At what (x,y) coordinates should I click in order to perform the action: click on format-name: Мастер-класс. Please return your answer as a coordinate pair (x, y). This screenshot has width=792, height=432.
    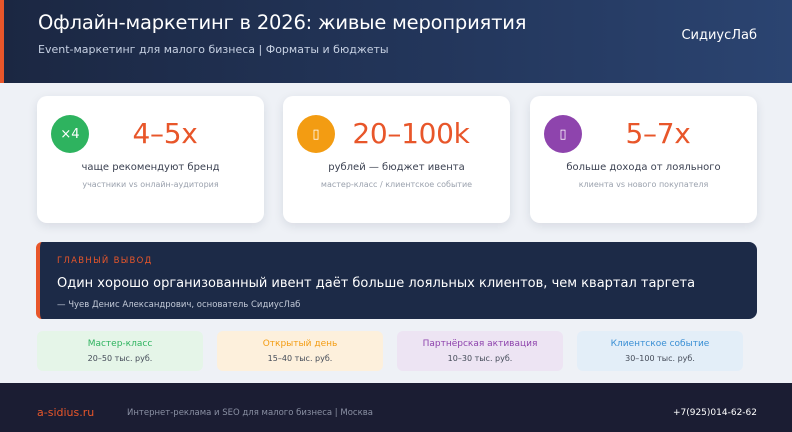
    Looking at the image, I should click on (120, 344).